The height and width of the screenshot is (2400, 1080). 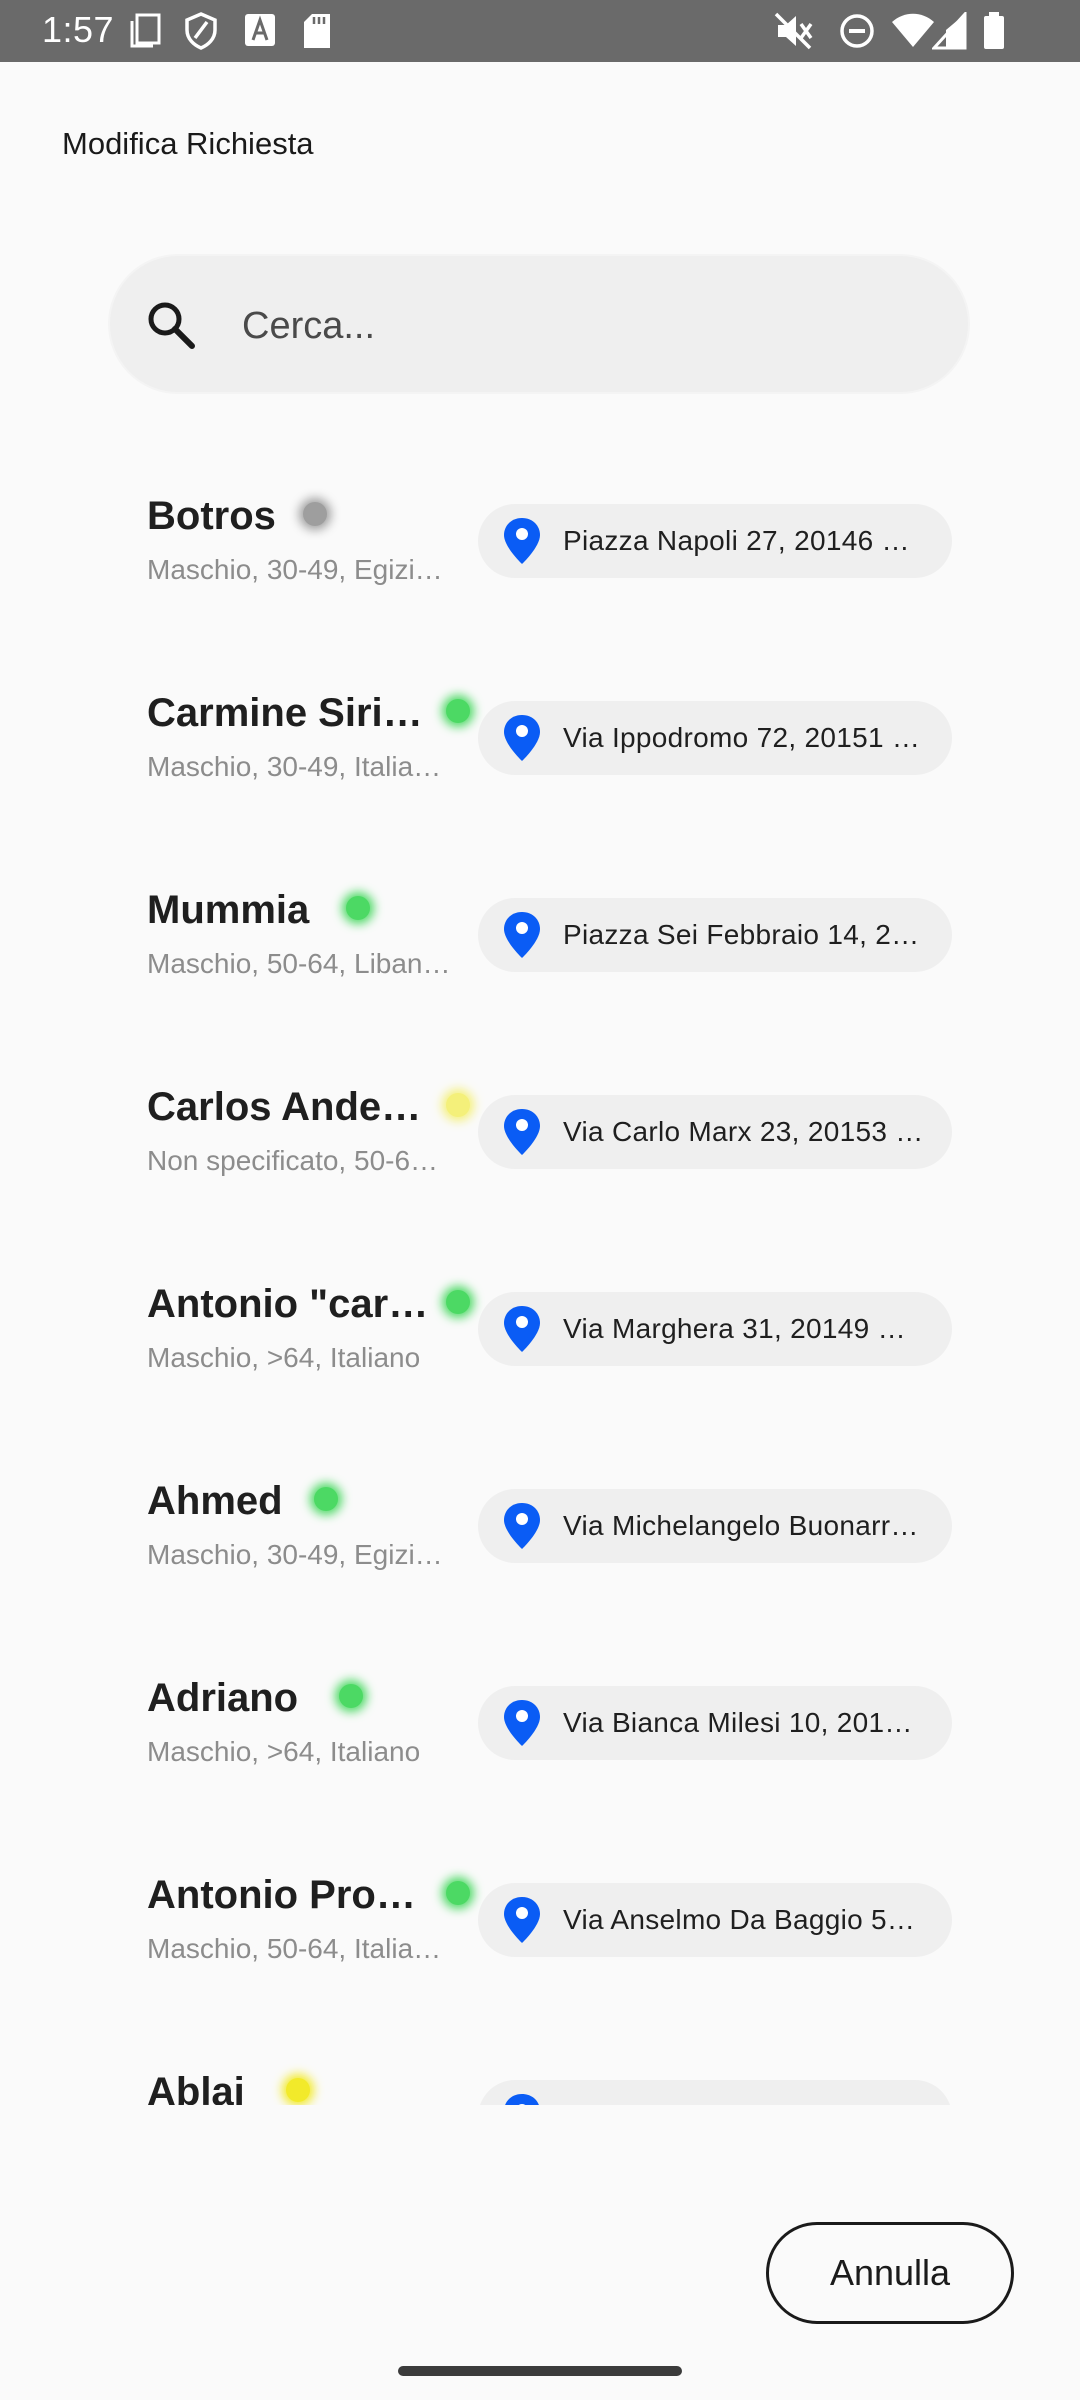 I want to click on search-bar, so click(x=539, y=324).